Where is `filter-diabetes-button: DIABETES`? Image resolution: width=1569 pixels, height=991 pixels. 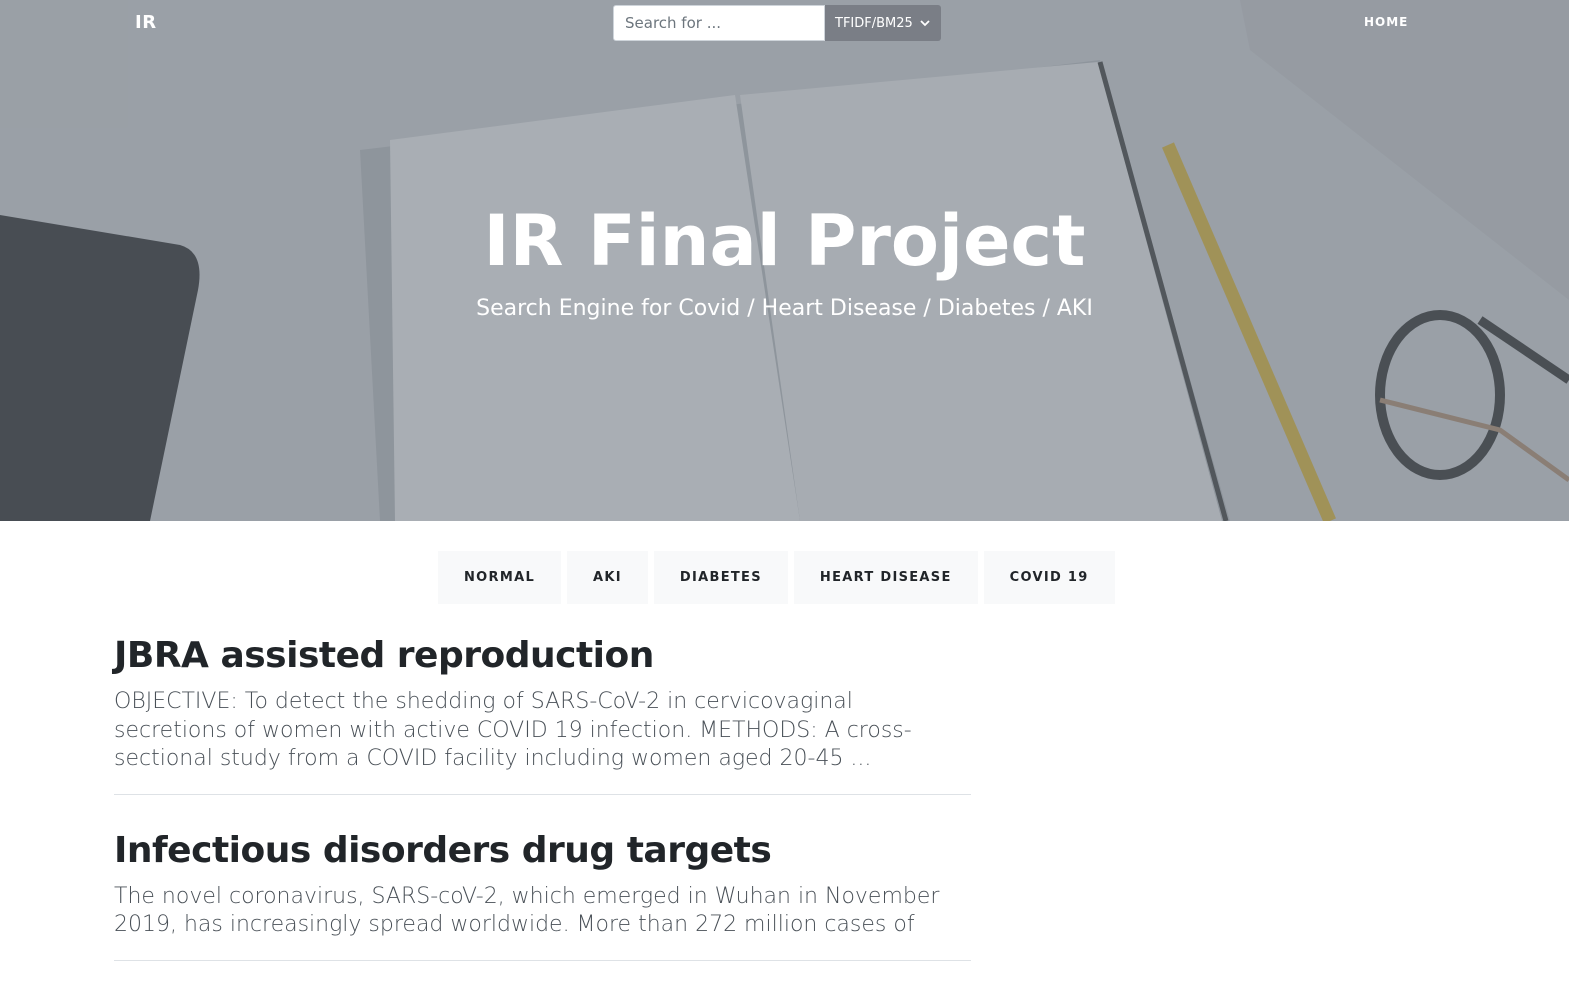
filter-diabetes-button: DIABETES is located at coordinates (720, 577).